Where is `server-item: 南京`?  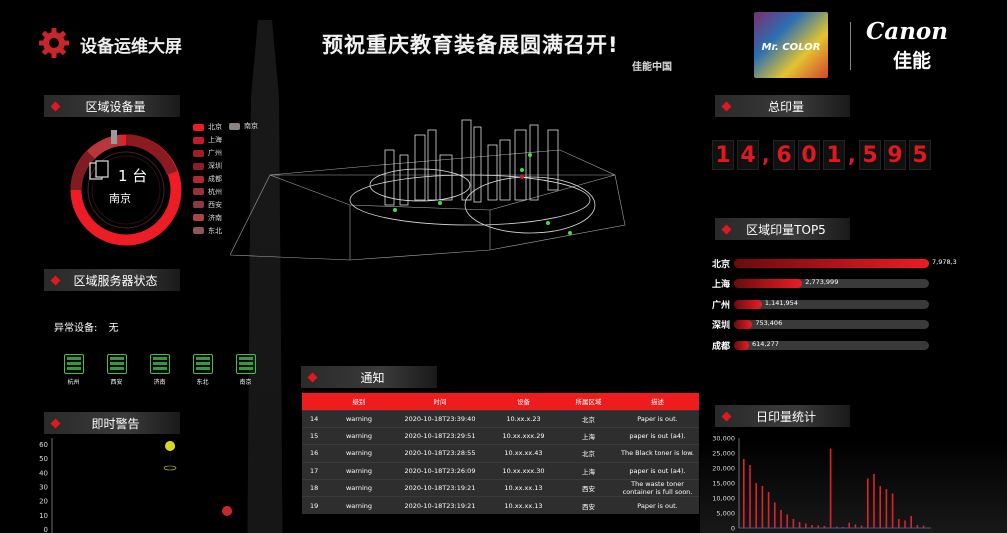 server-item: 南京 is located at coordinates (245, 370).